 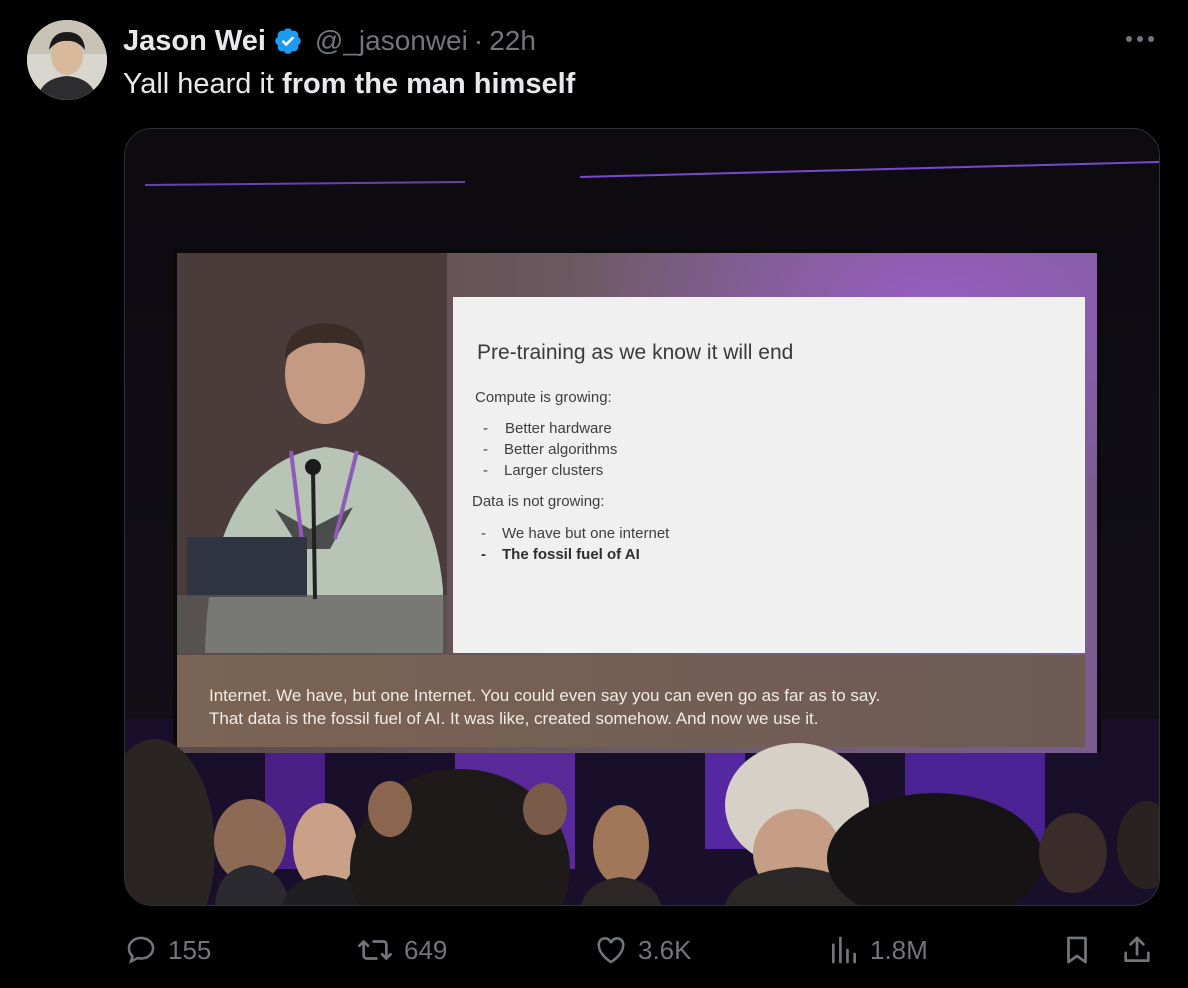 I want to click on slide-section-data: Data is not growing:, so click(x=538, y=501).